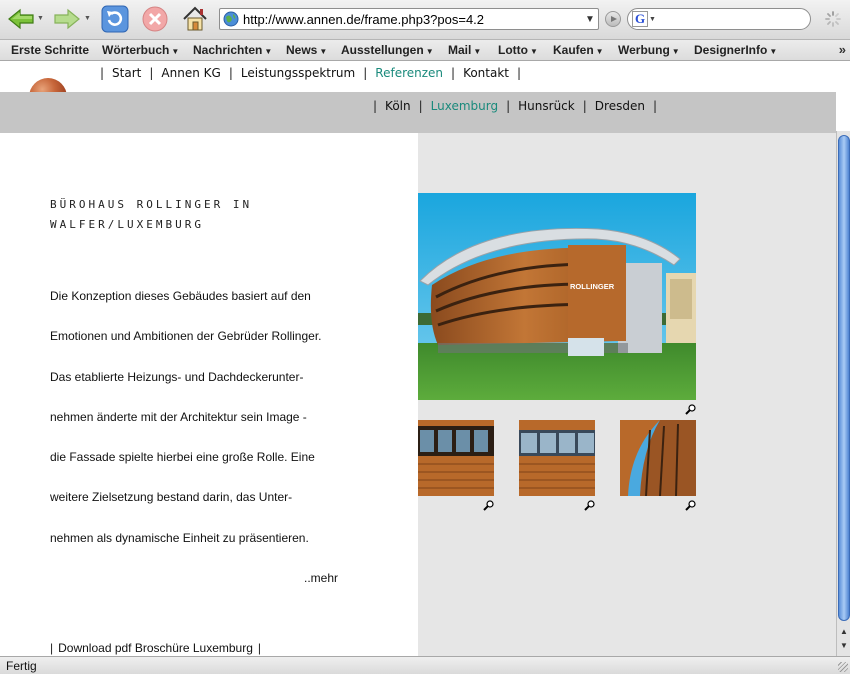 Image resolution: width=850 pixels, height=674 pixels. I want to click on nav-leistungsspektrum: Leistungsspektrum, so click(298, 73).